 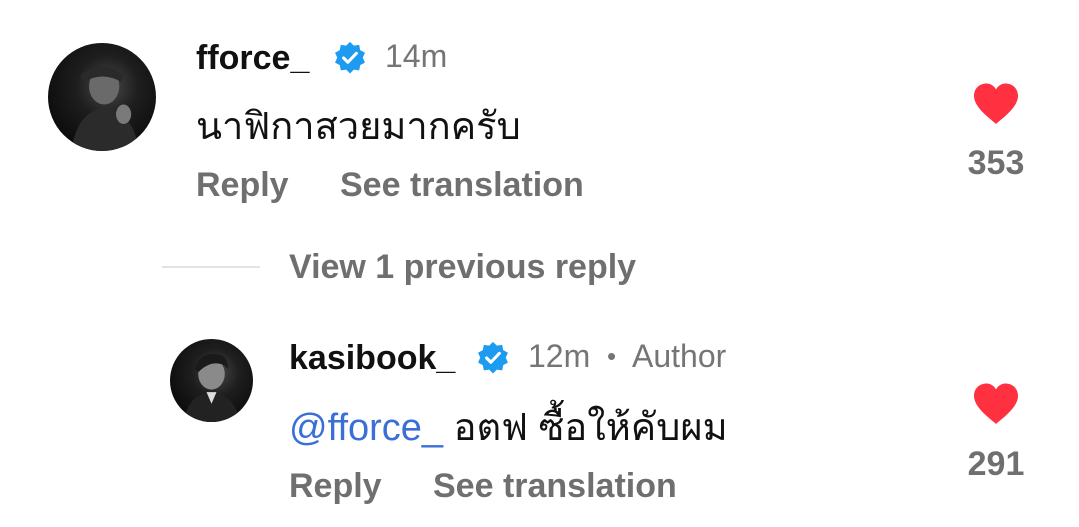 What do you see at coordinates (590, 428) in the screenshot?
I see `reply-text-body: อตฟ ซื้อให้คับผม` at bounding box center [590, 428].